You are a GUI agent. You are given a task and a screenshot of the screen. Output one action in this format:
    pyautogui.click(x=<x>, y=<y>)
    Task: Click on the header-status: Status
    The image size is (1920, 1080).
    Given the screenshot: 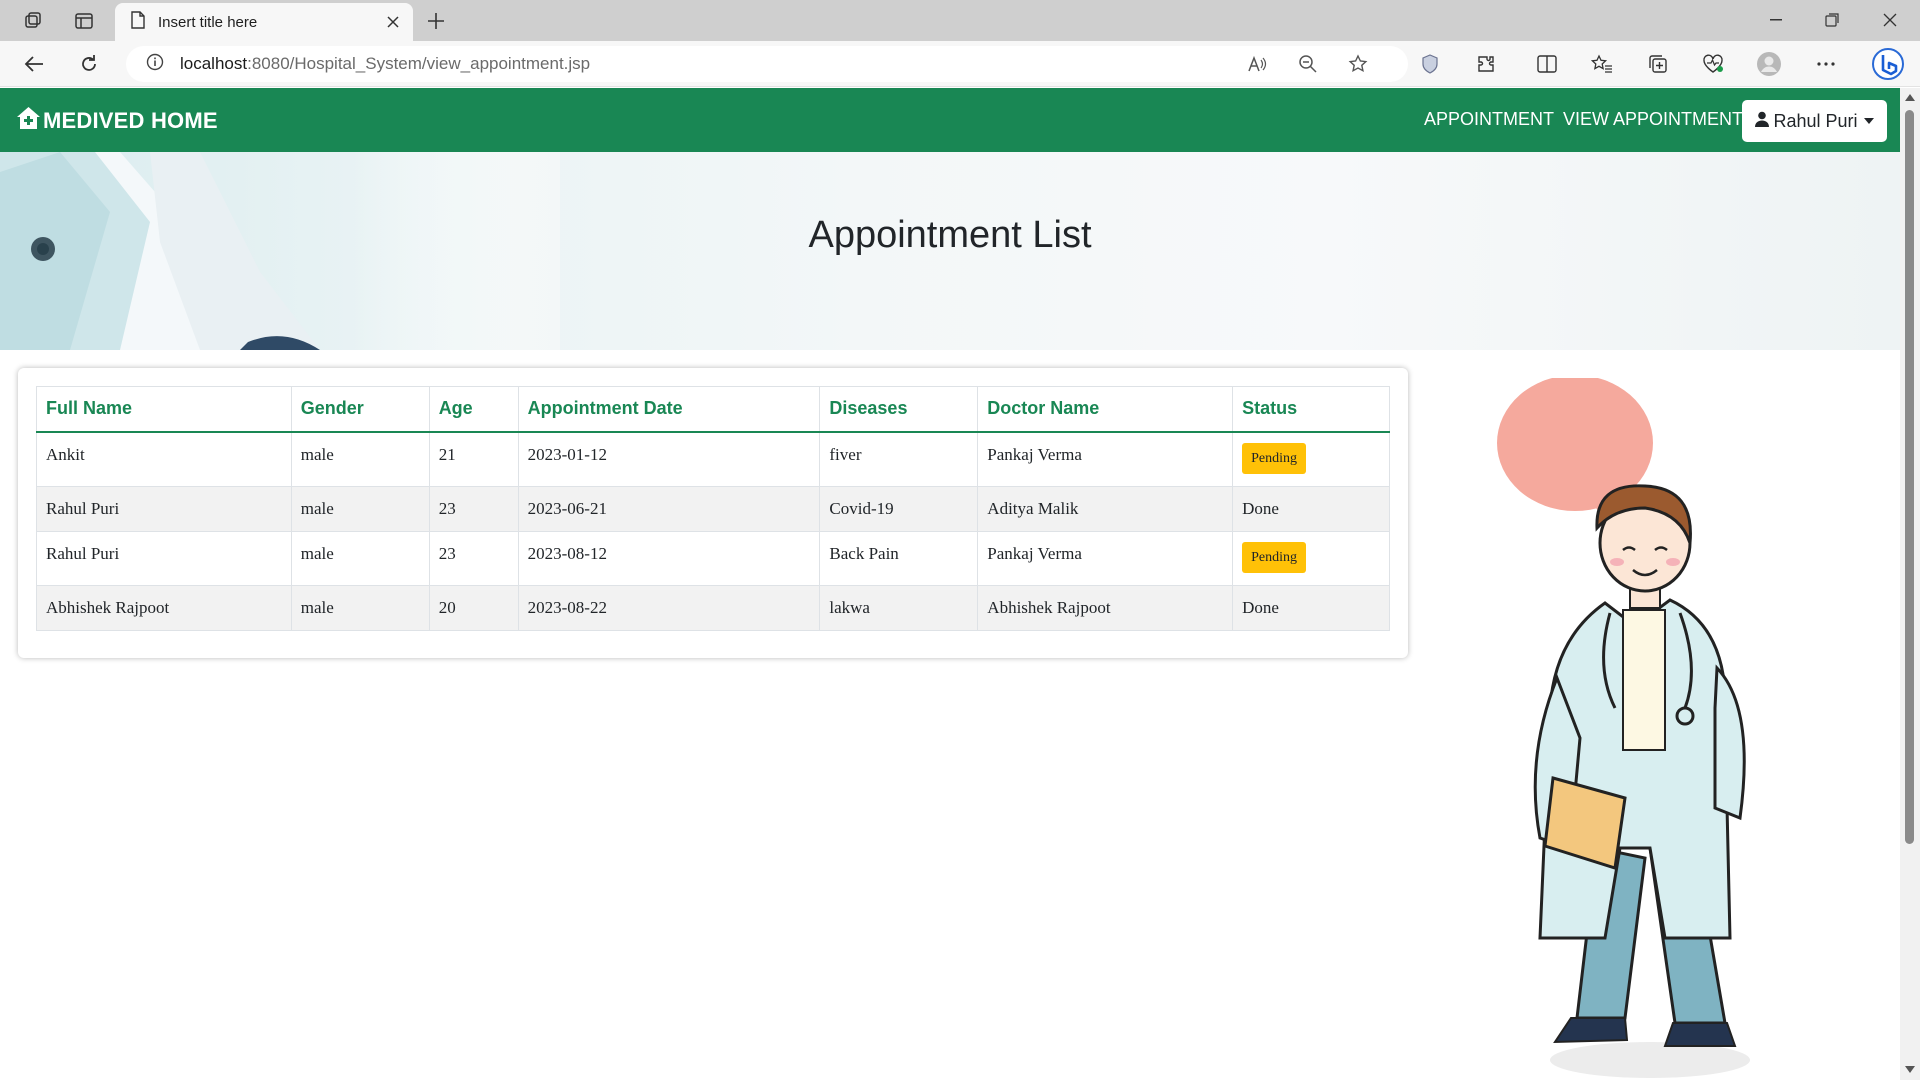 What is the action you would take?
    pyautogui.click(x=1311, y=409)
    